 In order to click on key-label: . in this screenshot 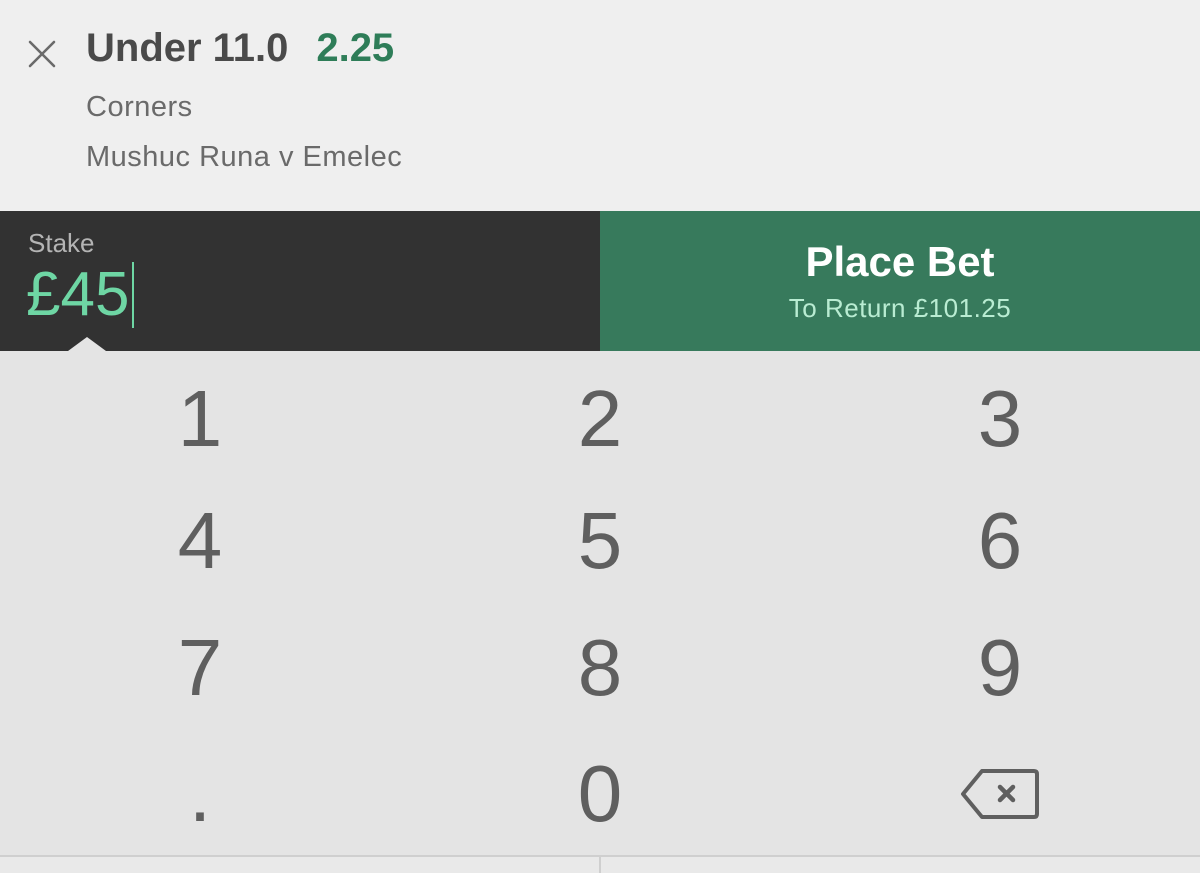, I will do `click(200, 793)`.